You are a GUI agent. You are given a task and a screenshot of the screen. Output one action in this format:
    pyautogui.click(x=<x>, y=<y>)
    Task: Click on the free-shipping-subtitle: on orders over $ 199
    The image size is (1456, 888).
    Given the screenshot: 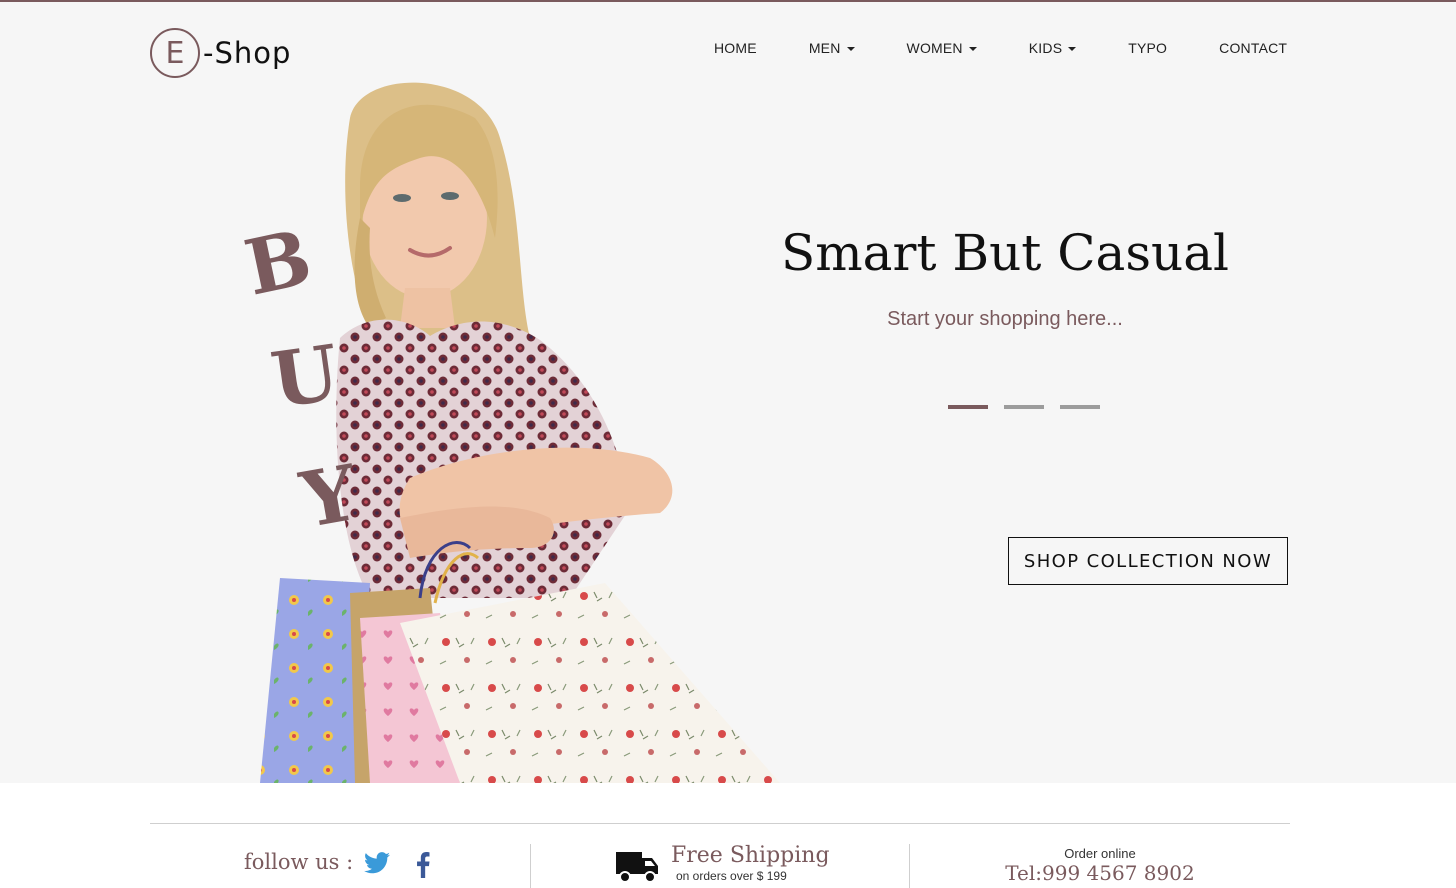 What is the action you would take?
    pyautogui.click(x=731, y=876)
    